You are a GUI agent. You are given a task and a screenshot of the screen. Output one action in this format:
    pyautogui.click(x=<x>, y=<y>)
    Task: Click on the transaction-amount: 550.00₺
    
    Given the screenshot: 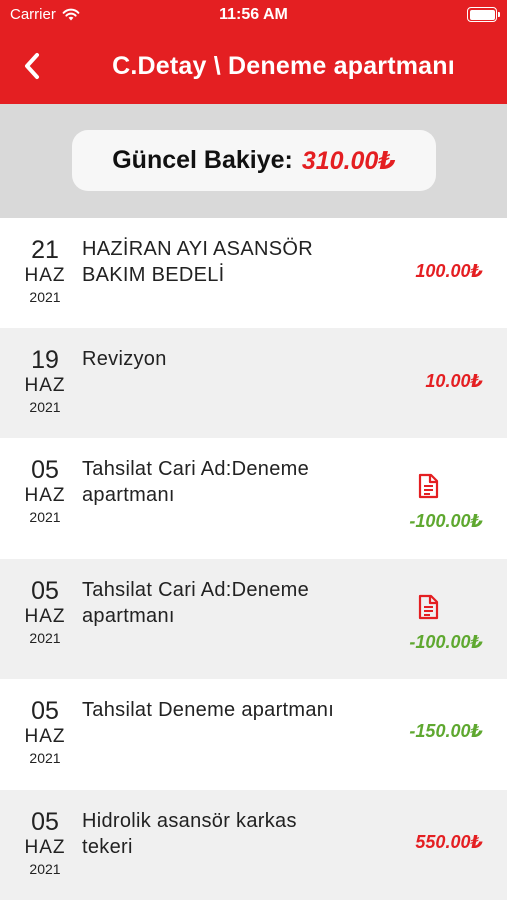 What is the action you would take?
    pyautogui.click(x=449, y=842)
    